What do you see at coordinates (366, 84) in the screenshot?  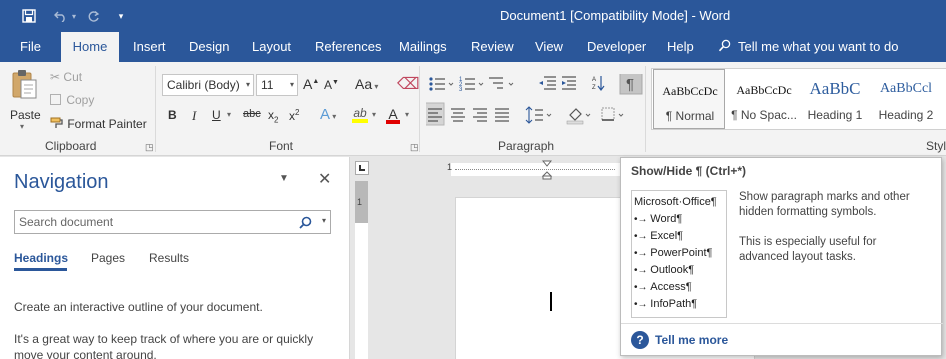 I see `change-case-button: Aa ▾` at bounding box center [366, 84].